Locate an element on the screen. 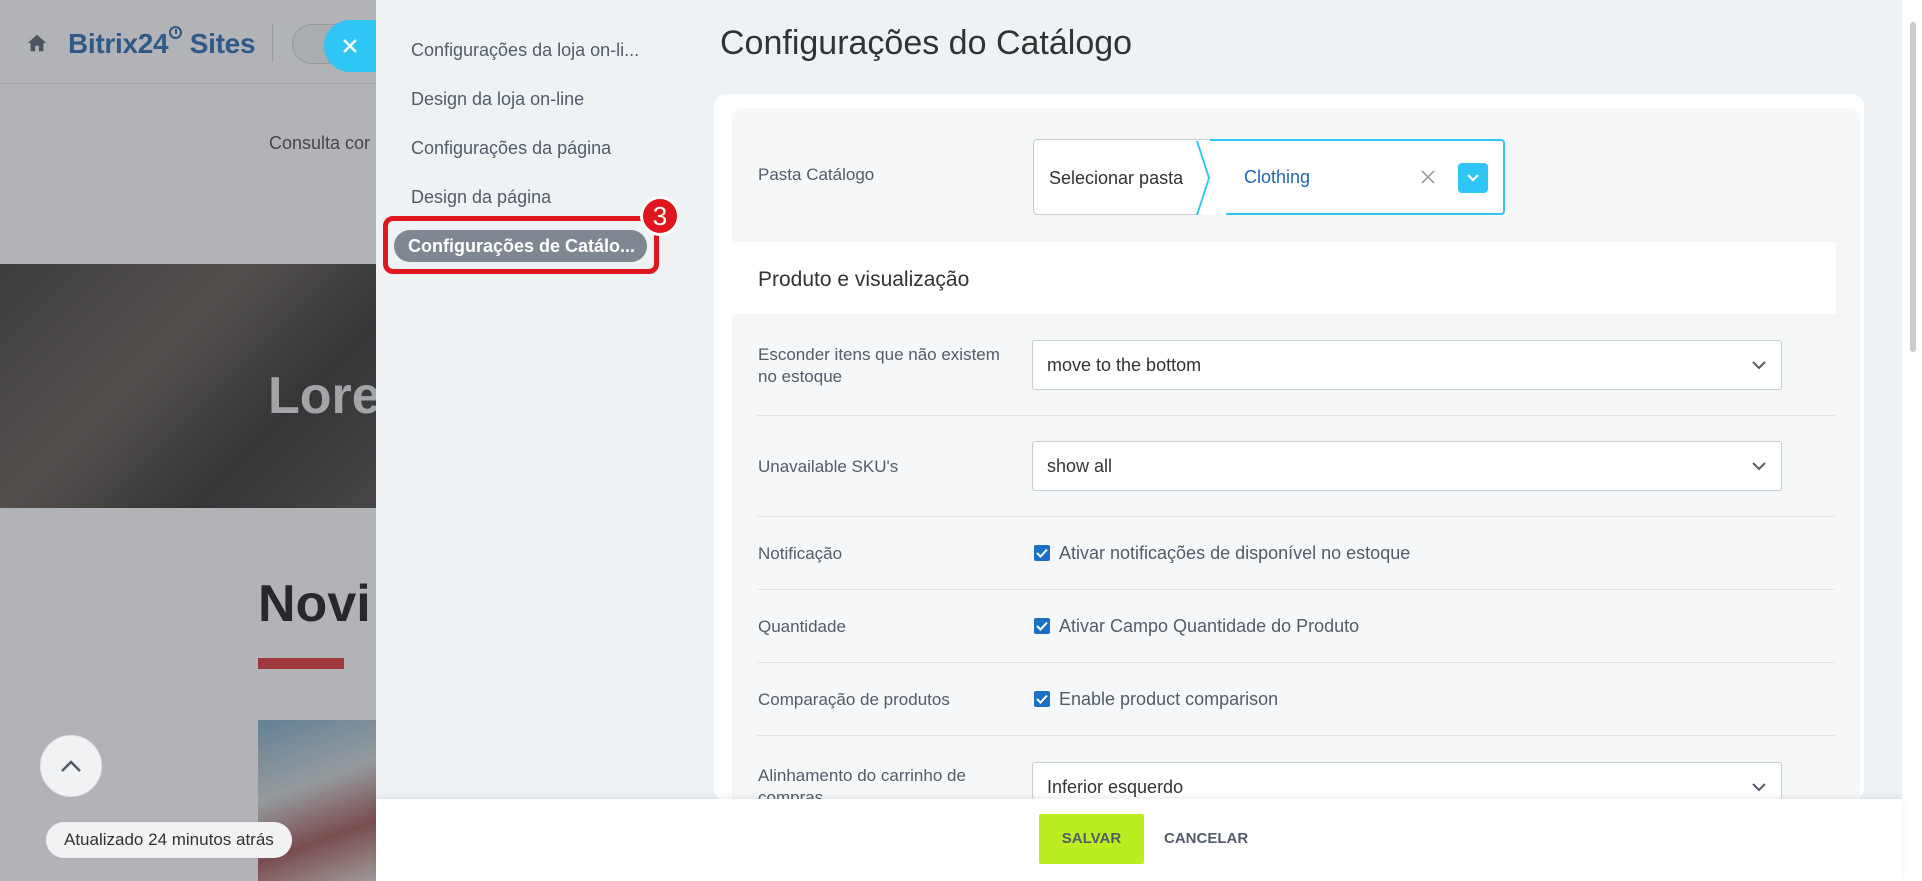 Image resolution: width=1922 pixels, height=881 pixels. quantity-label: Quantidade is located at coordinates (802, 626).